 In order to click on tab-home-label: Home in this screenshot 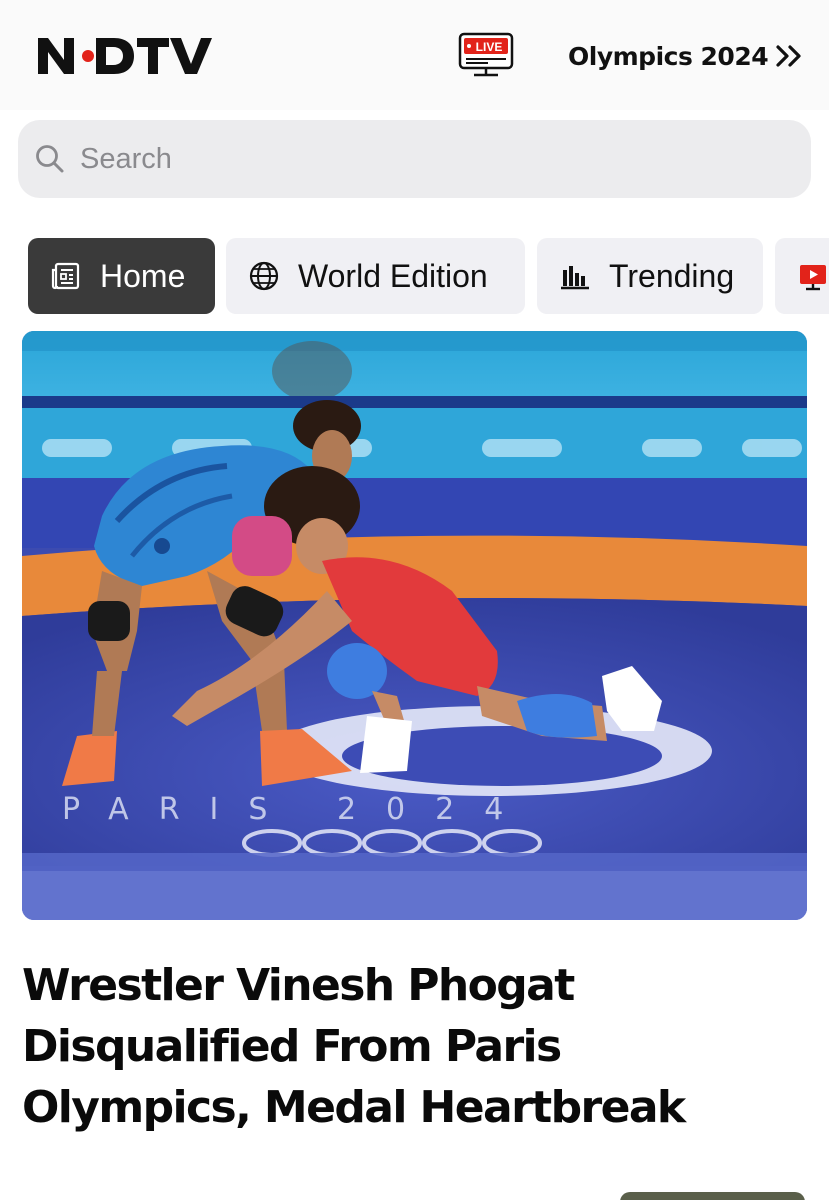, I will do `click(143, 275)`.